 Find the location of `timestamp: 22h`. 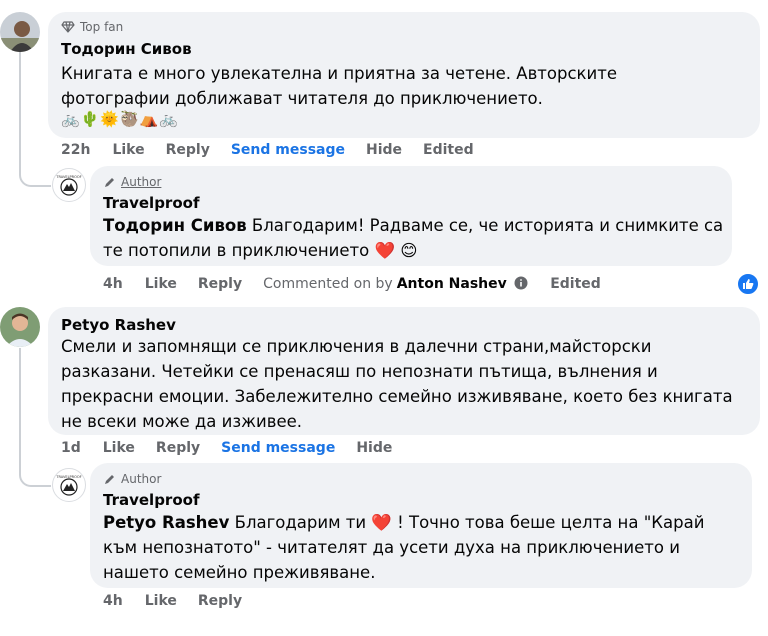

timestamp: 22h is located at coordinates (75, 150).